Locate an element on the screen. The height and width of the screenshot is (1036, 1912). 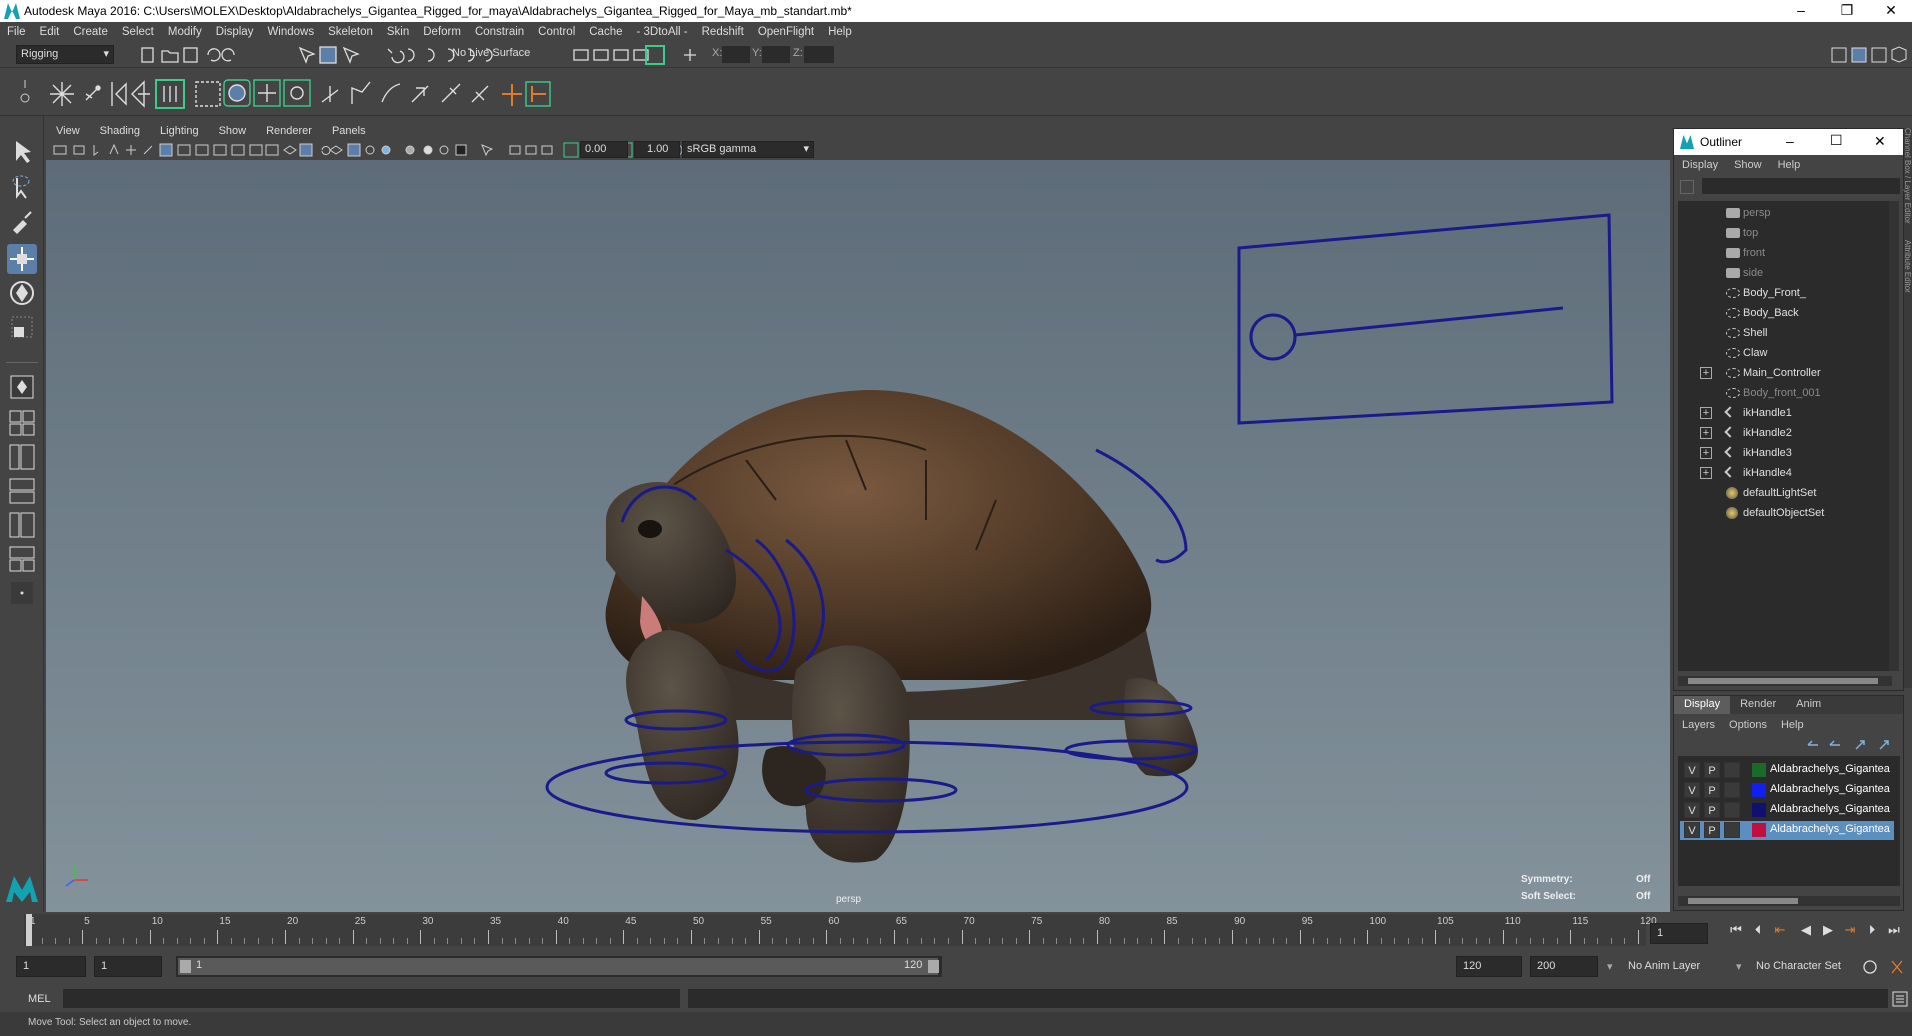
move-tool-button is located at coordinates (22, 259).